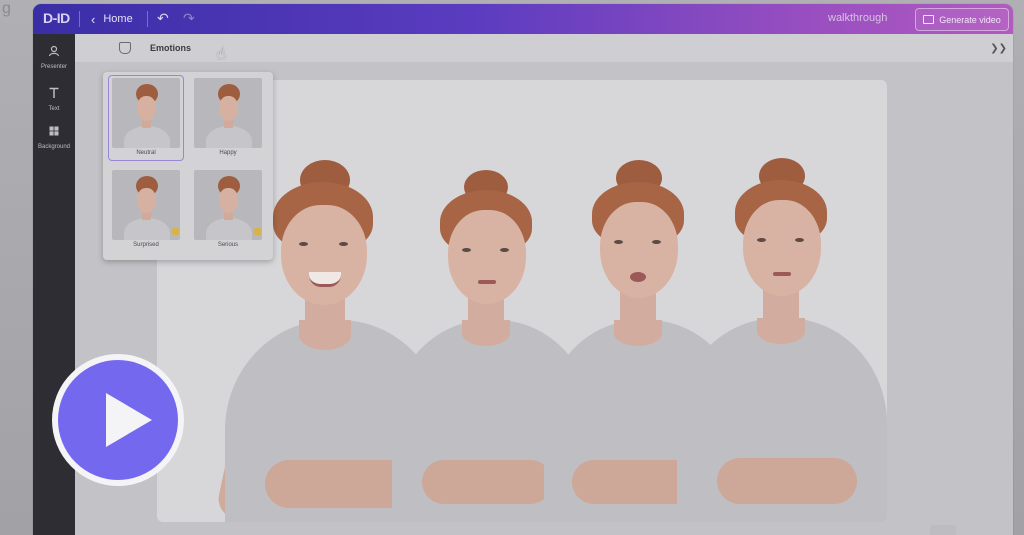  What do you see at coordinates (228, 153) in the screenshot?
I see `emotion-label: Happy` at bounding box center [228, 153].